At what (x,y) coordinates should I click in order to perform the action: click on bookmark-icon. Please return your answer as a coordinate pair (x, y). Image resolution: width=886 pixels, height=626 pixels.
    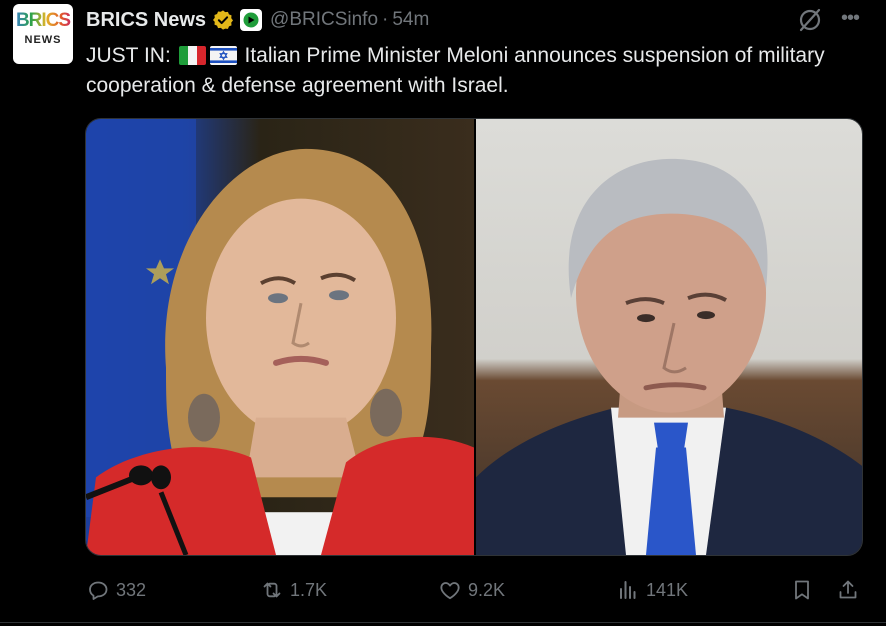
    Looking at the image, I should click on (802, 590).